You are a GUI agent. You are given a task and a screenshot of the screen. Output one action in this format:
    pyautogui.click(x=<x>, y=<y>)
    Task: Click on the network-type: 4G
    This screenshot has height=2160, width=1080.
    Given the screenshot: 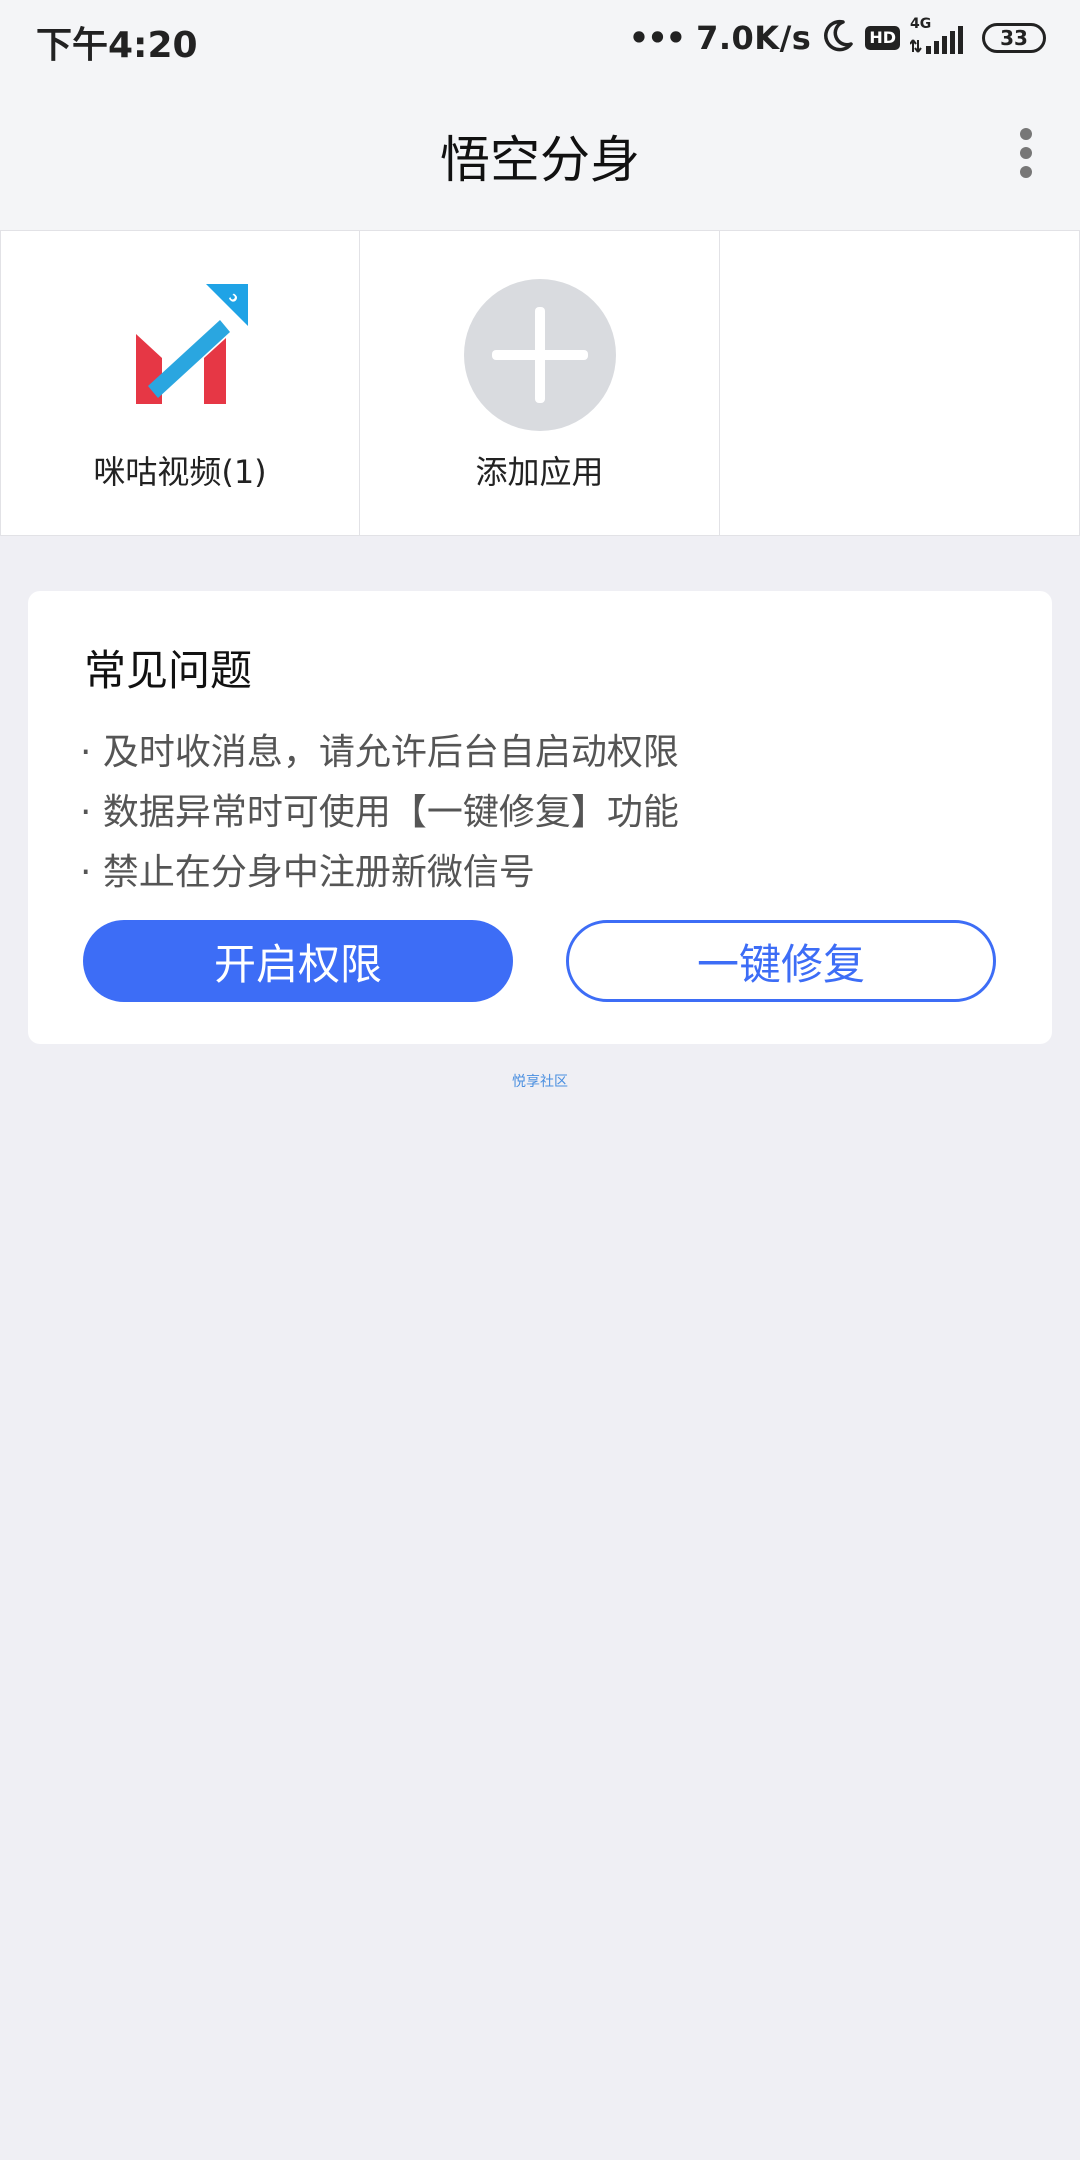 What is the action you would take?
    pyautogui.click(x=921, y=24)
    